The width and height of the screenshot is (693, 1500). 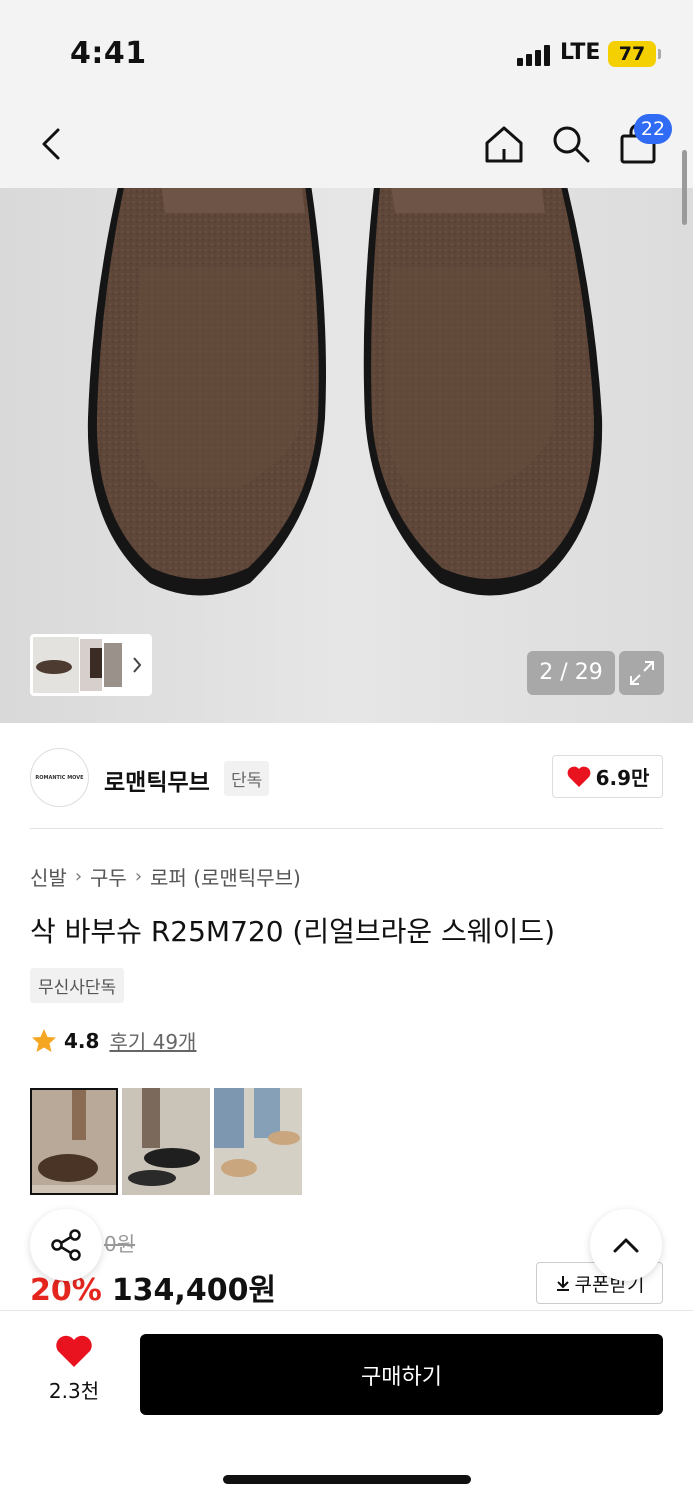 I want to click on status-bar: 4:41 LTE 77, so click(x=346, y=50).